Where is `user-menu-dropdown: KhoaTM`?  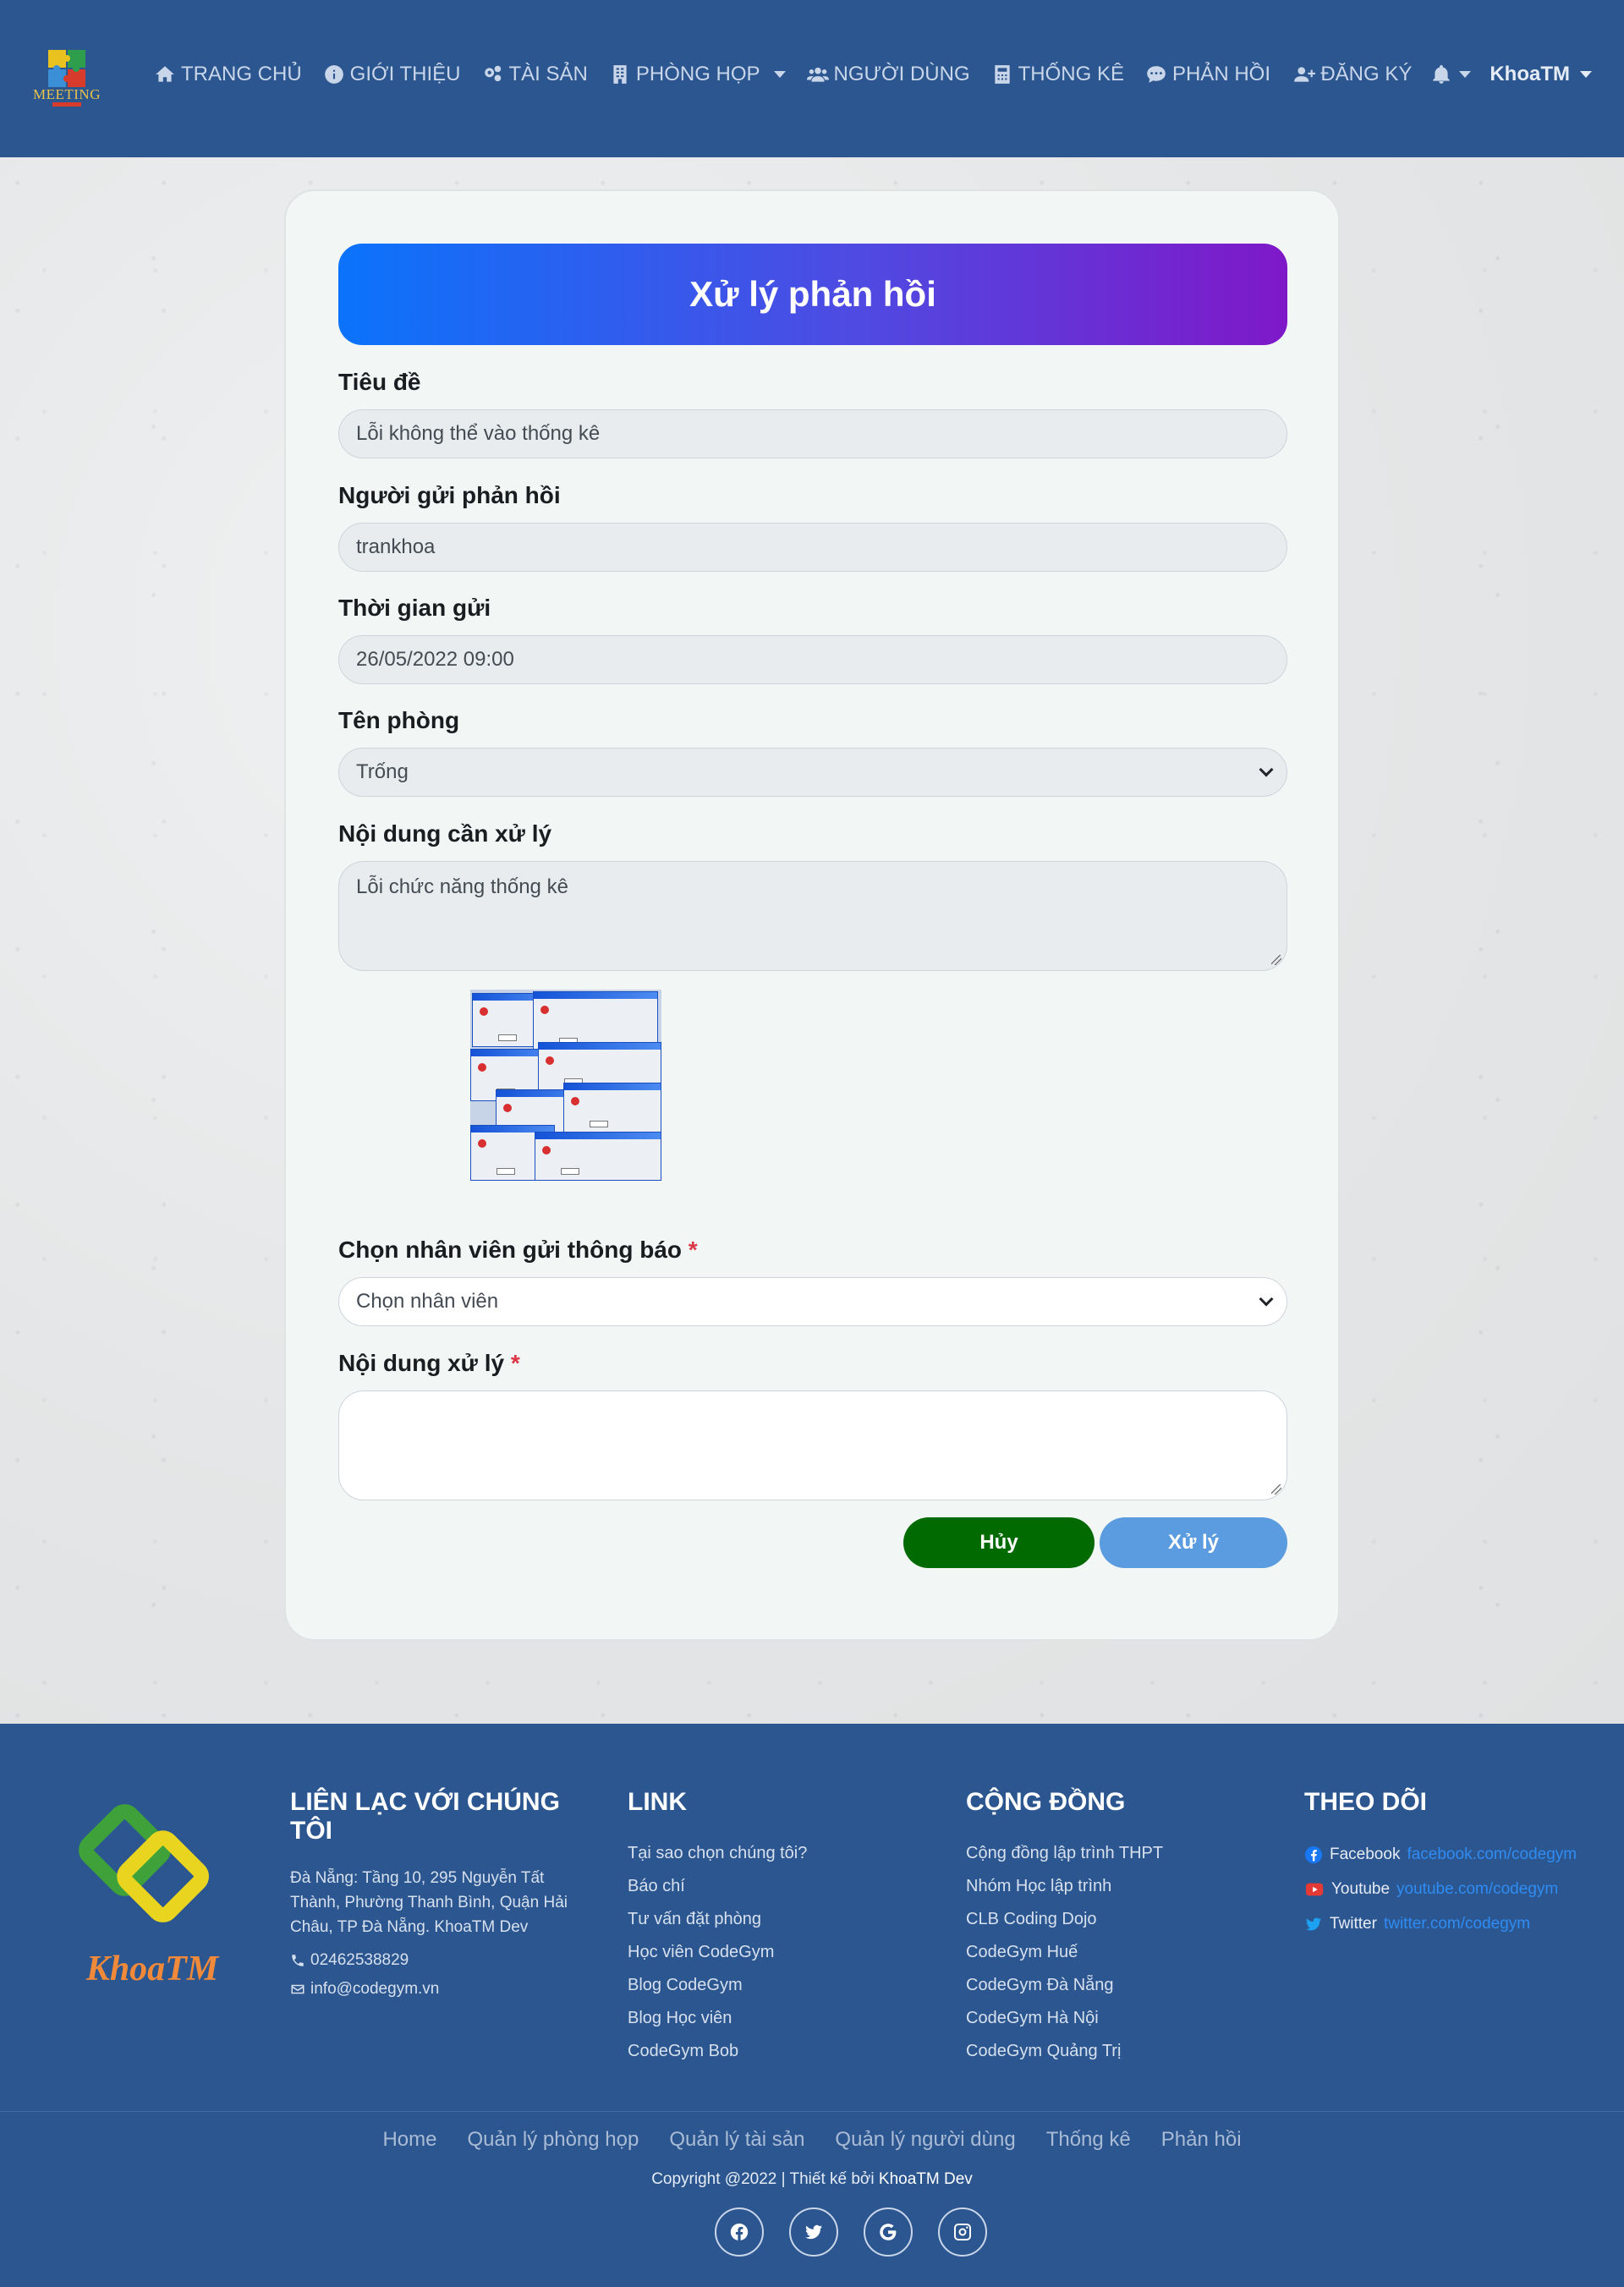 user-menu-dropdown: KhoaTM is located at coordinates (1541, 74).